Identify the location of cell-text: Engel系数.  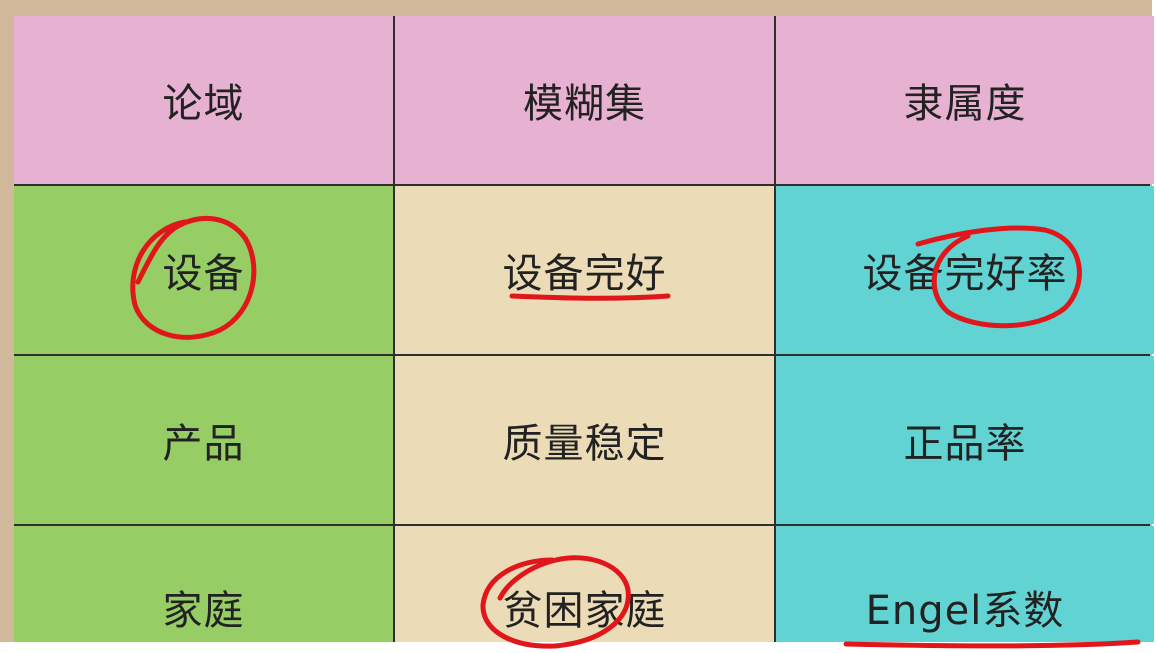
(965, 611).